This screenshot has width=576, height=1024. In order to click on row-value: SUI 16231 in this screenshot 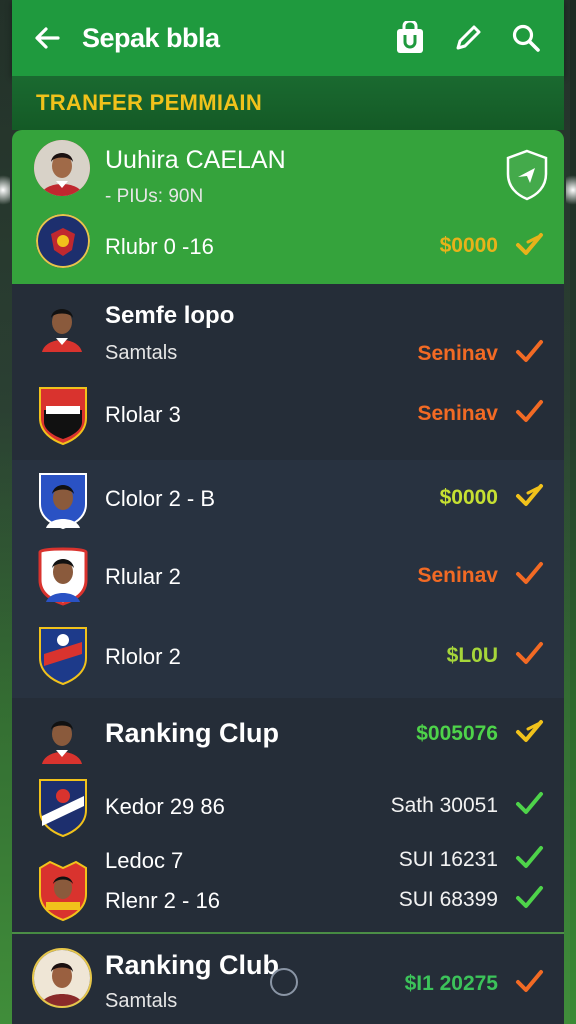, I will do `click(448, 859)`.